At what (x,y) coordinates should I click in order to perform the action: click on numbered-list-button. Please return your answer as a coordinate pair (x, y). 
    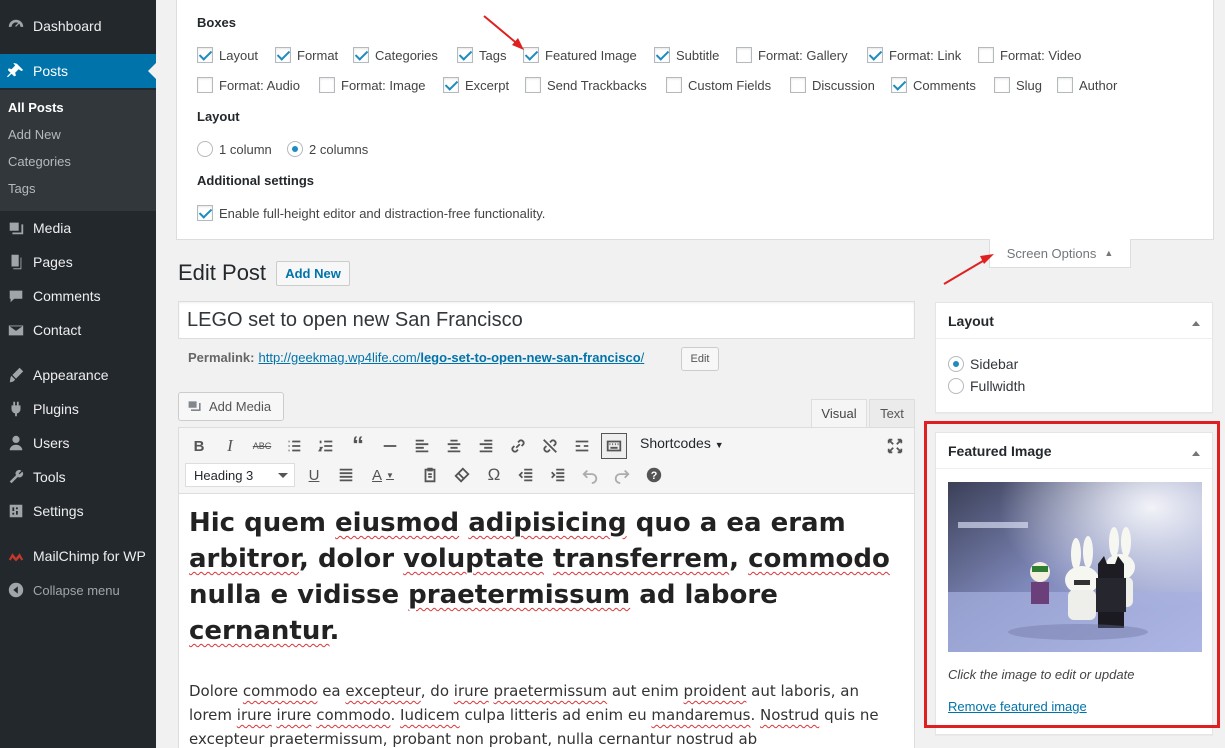
    Looking at the image, I should click on (326, 446).